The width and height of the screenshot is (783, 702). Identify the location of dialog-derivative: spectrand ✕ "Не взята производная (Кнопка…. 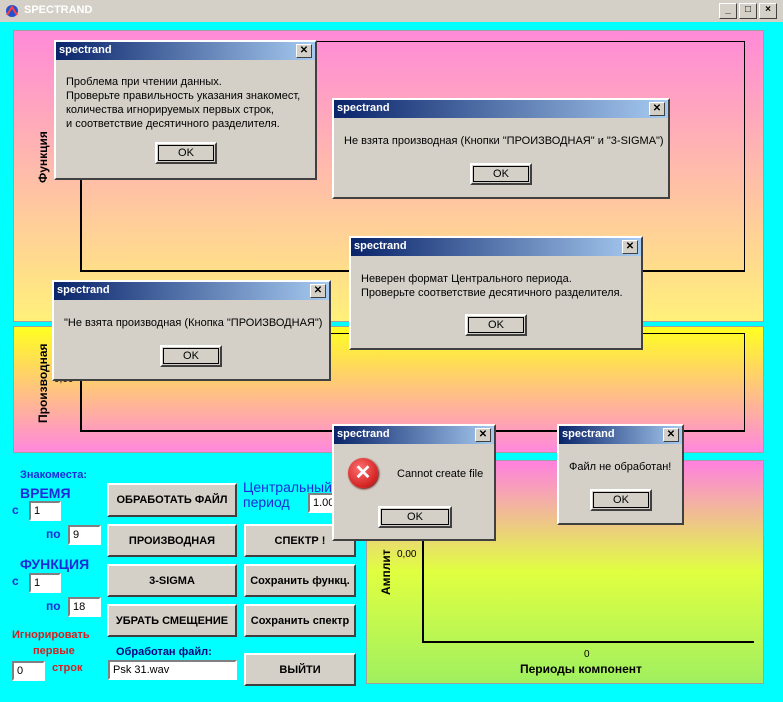
(191, 330).